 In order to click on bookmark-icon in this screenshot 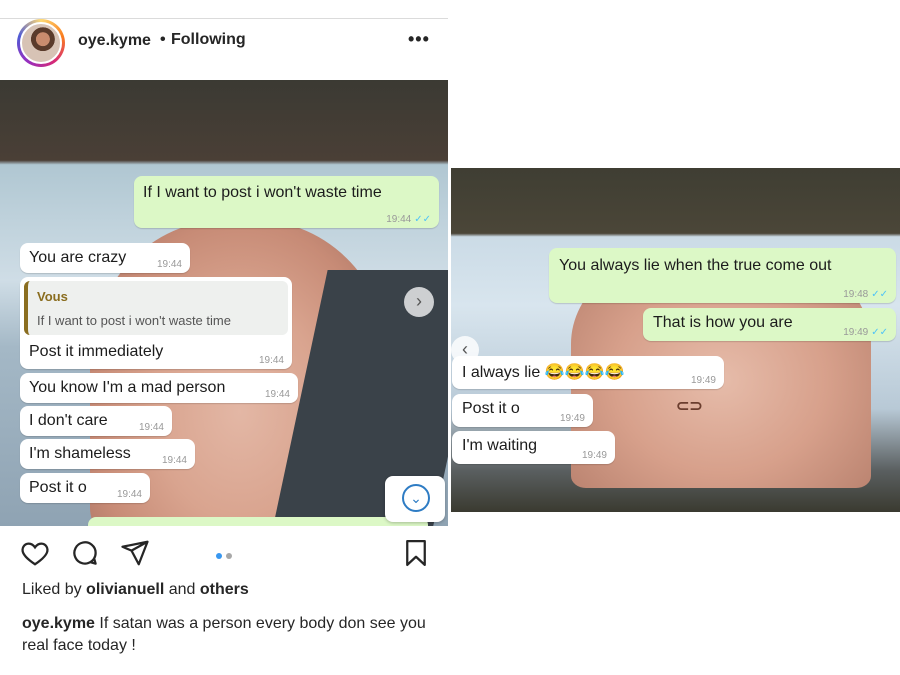, I will do `click(416, 553)`.